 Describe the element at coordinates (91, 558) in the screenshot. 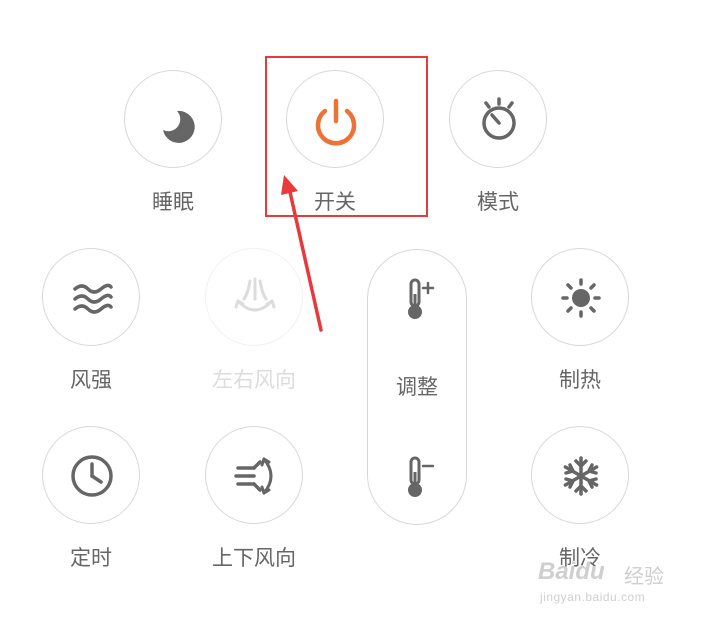

I see `timer-label: 定时` at that location.